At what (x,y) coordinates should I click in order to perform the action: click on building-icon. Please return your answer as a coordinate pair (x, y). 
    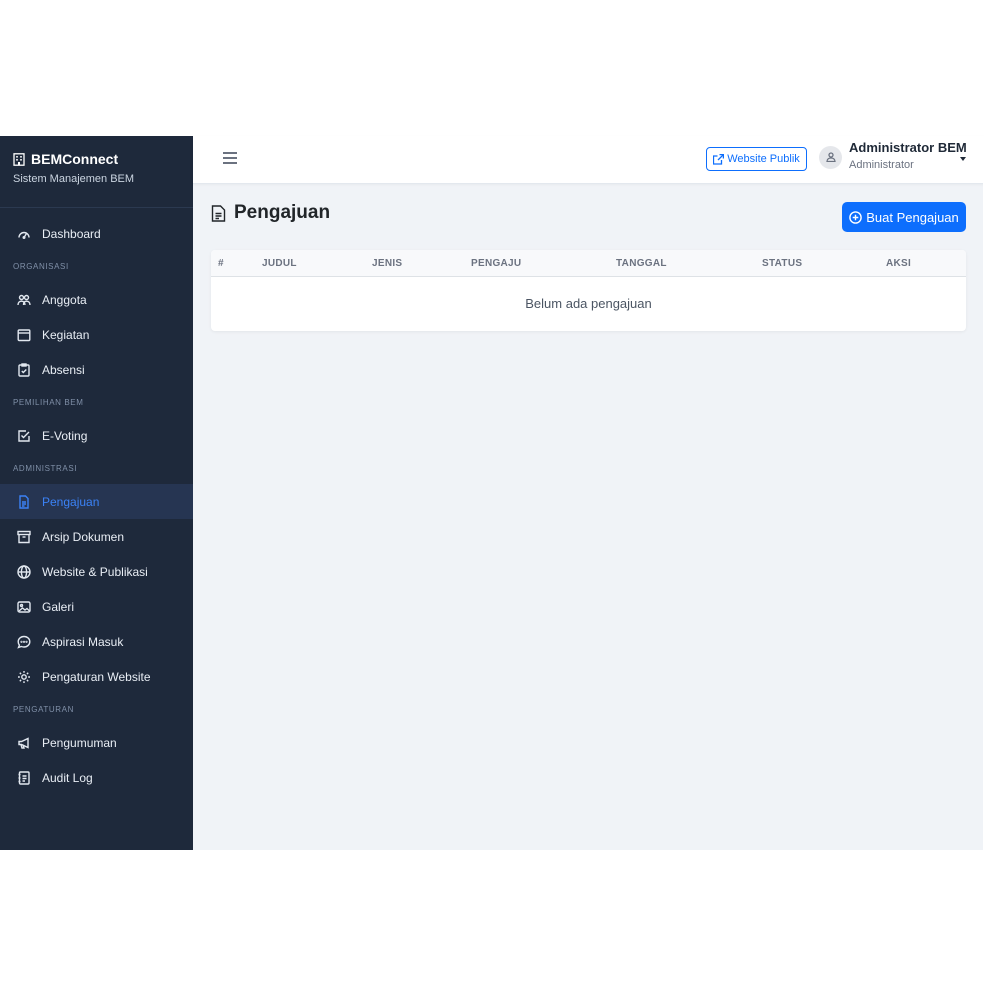
    Looking at the image, I should click on (19, 159).